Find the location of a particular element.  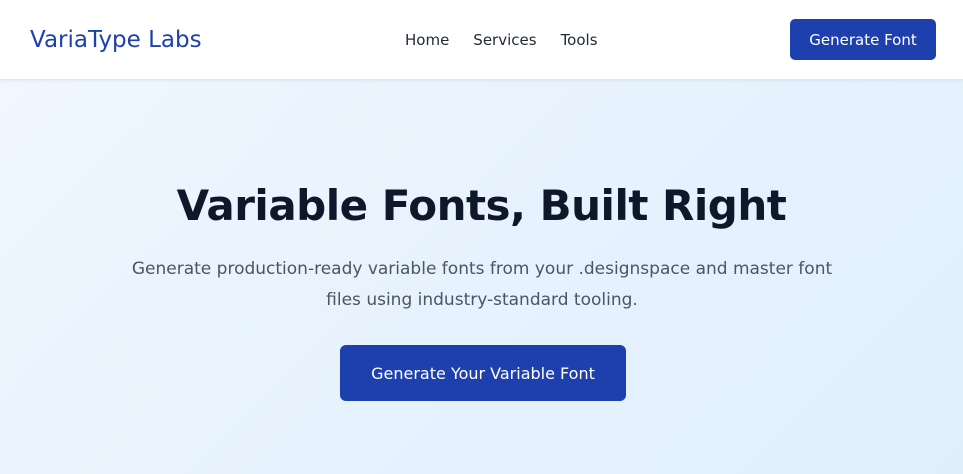

generate-variable-font-button: Generate Your Variable Font is located at coordinates (483, 373).